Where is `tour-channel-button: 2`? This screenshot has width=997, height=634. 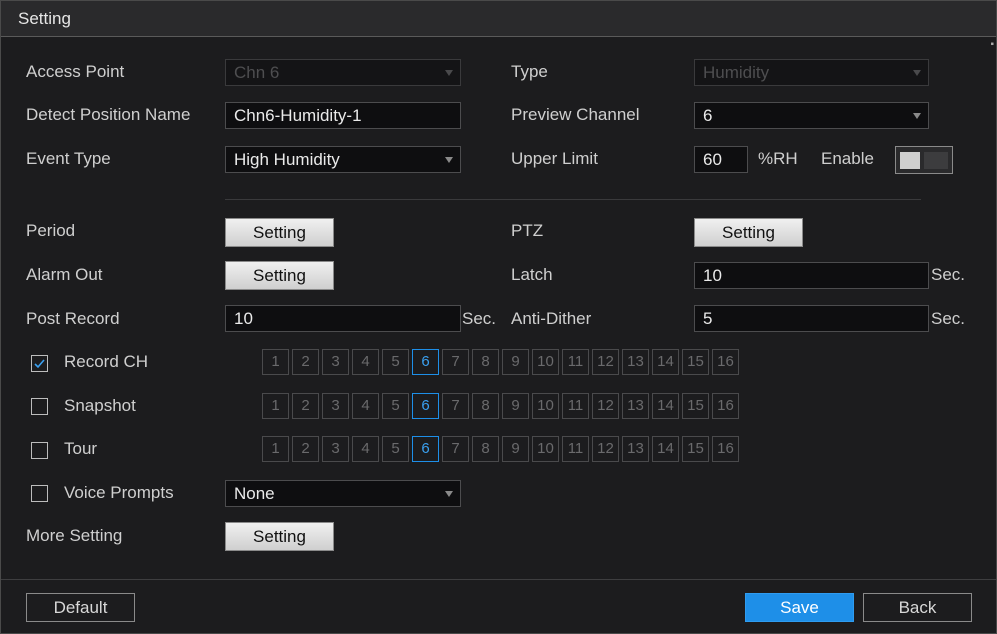 tour-channel-button: 2 is located at coordinates (305, 449).